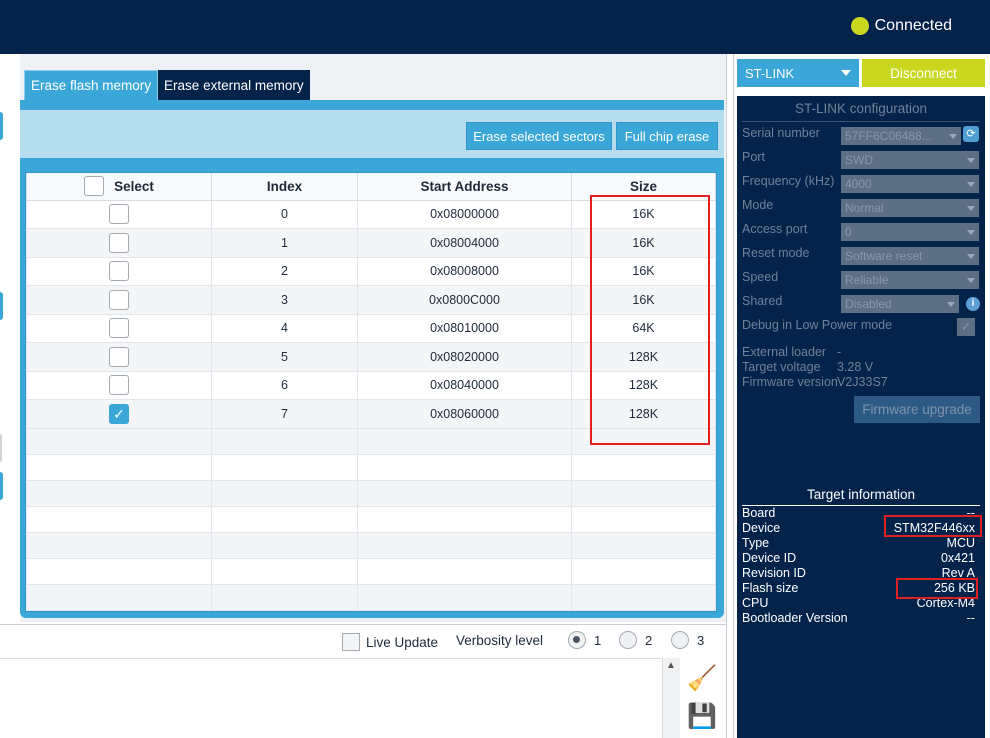  Describe the element at coordinates (464, 271) in the screenshot. I see `start-address-cell: 0x08008000` at that location.